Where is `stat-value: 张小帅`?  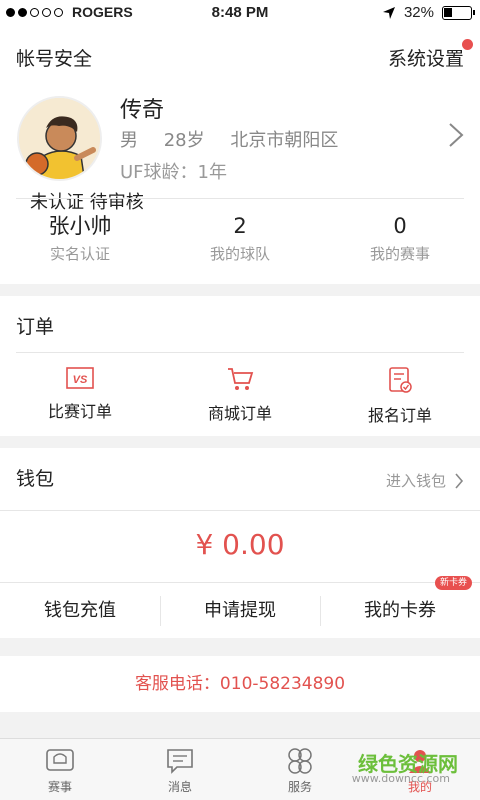
stat-value: 张小帅 is located at coordinates (80, 226).